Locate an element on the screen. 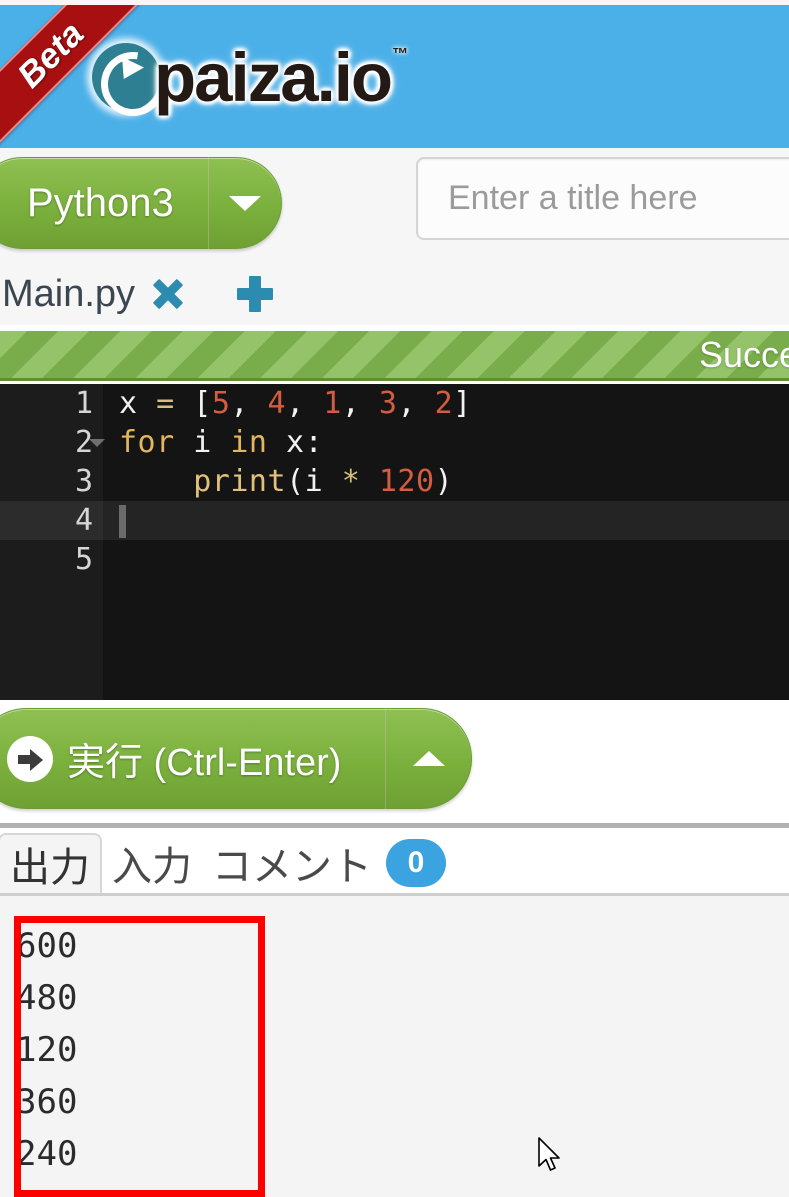  close-icon is located at coordinates (168, 294).